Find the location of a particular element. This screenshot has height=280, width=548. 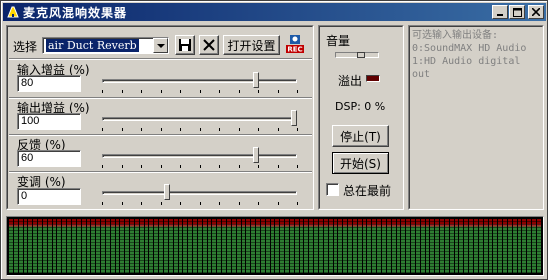

window-title: 麦克风混响效果器 is located at coordinates (75, 12).